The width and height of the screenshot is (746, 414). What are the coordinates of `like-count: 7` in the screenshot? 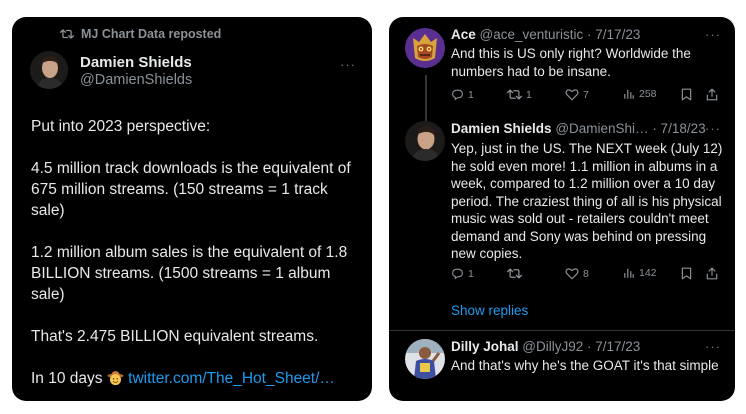 It's located at (586, 94).